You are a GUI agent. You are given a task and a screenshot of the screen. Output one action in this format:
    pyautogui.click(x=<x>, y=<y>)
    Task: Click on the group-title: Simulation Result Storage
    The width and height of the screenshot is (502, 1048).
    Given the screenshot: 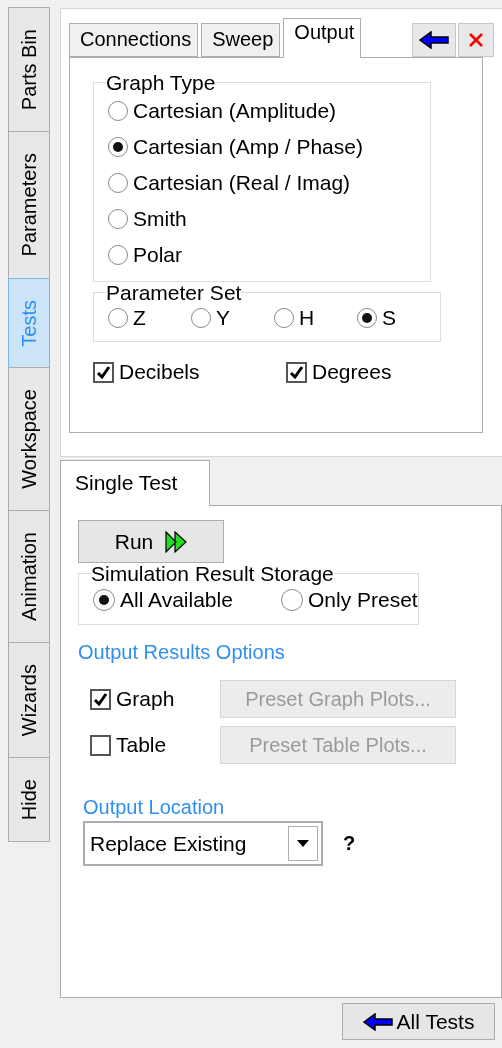 What is the action you would take?
    pyautogui.click(x=212, y=573)
    